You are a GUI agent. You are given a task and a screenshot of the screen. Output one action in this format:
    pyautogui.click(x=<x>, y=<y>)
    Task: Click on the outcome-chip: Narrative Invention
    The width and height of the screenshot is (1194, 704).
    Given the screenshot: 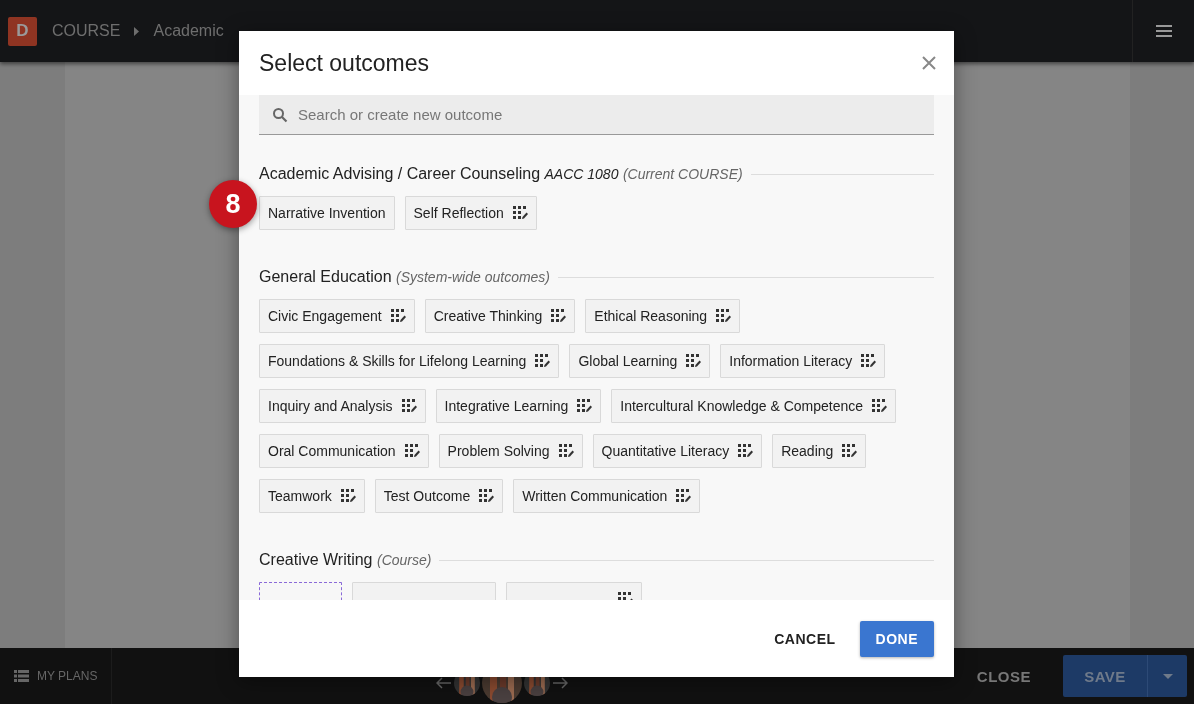 What is the action you would take?
    pyautogui.click(x=327, y=213)
    